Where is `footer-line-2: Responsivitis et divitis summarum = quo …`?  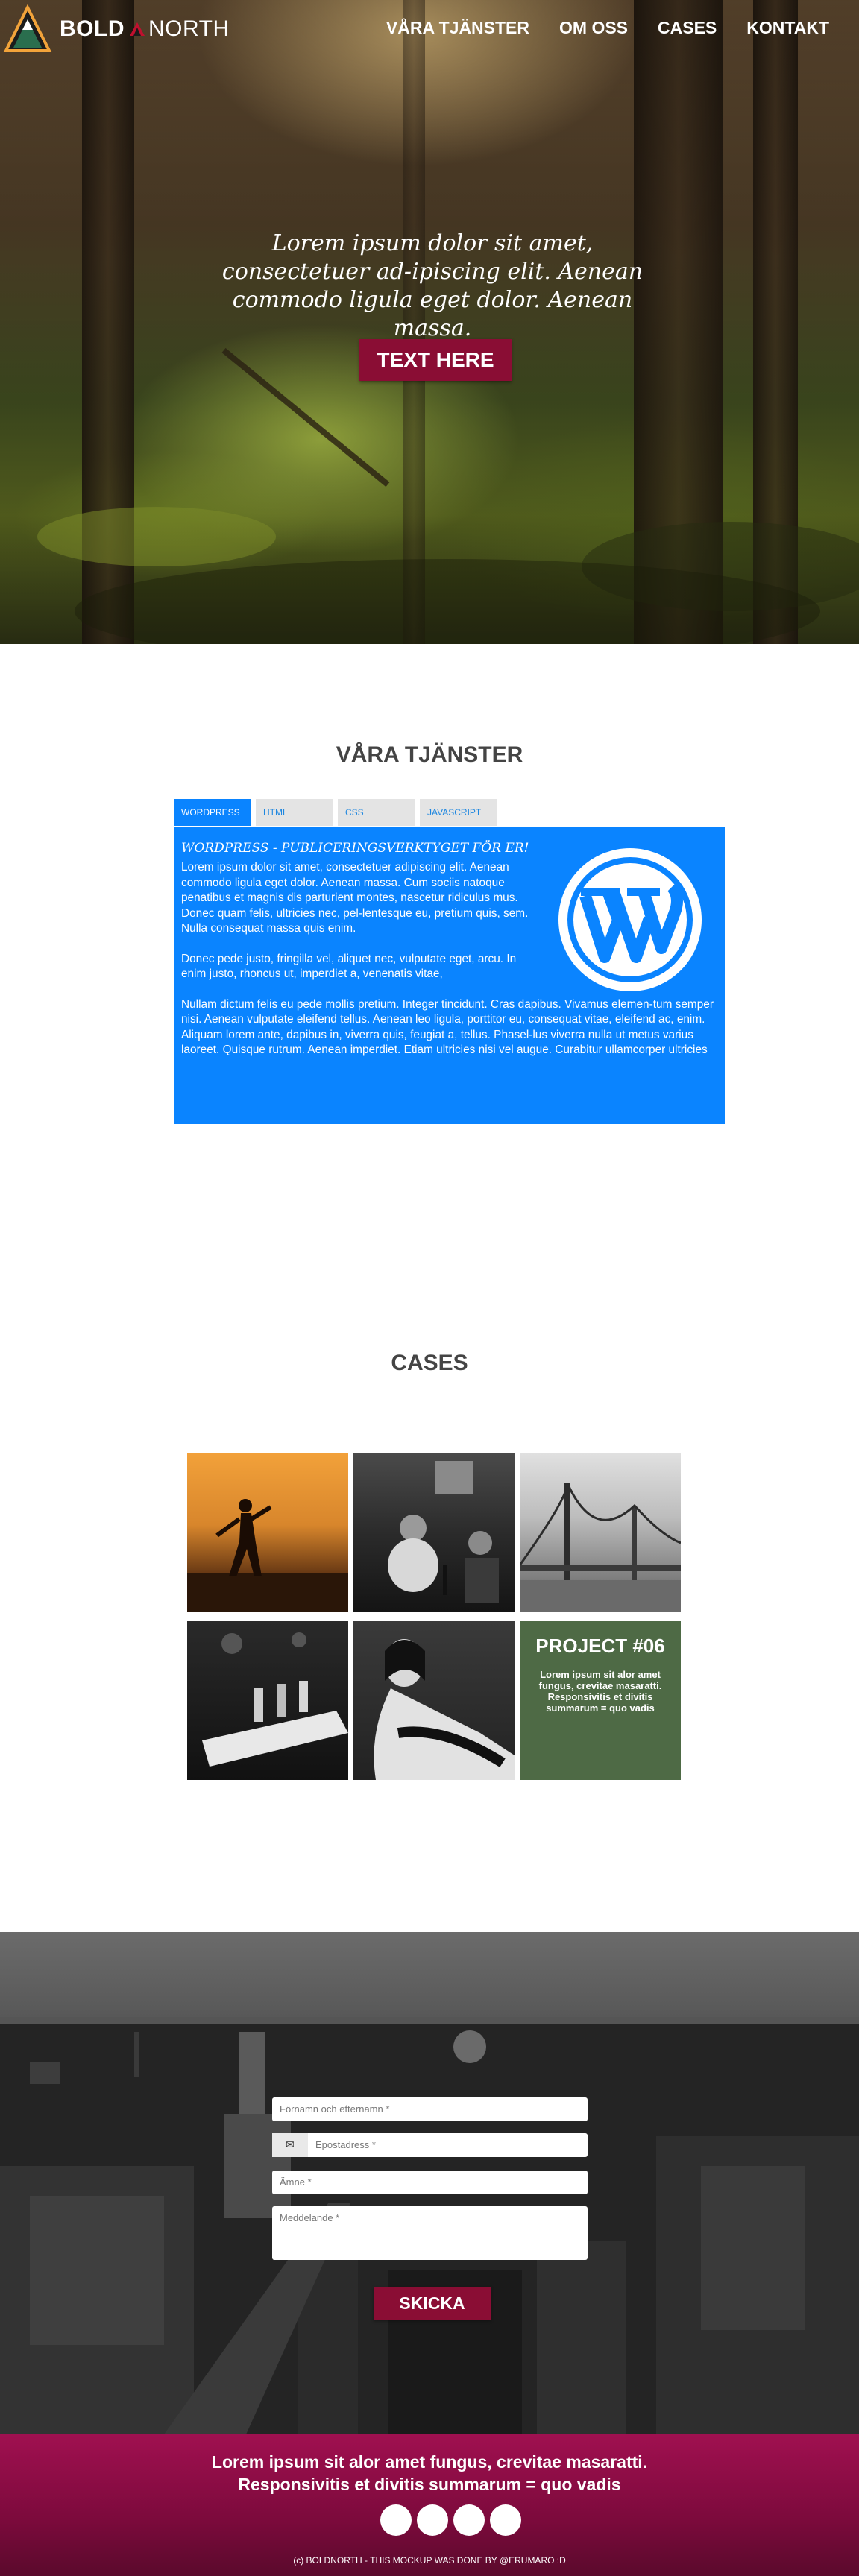
footer-line-2: Responsivitis et divitis summarum = quo … is located at coordinates (429, 2485).